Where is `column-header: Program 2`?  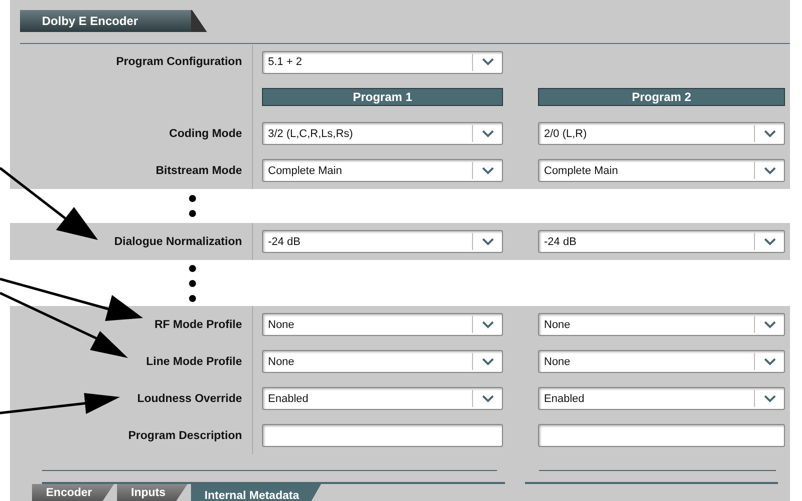
column-header: Program 2 is located at coordinates (661, 97).